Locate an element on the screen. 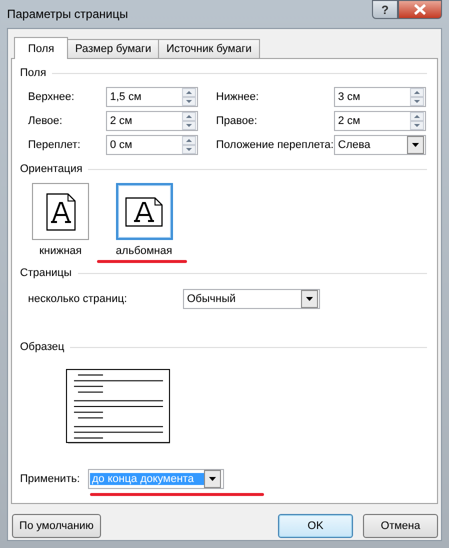 The image size is (449, 548). spin-field: 1,5 см is located at coordinates (152, 97).